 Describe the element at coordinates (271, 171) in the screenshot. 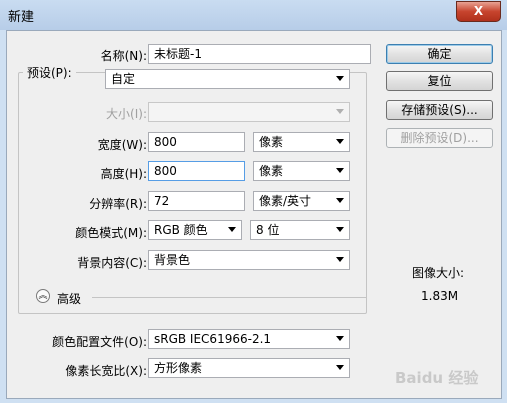

I see `height-unit-value: 像素` at that location.